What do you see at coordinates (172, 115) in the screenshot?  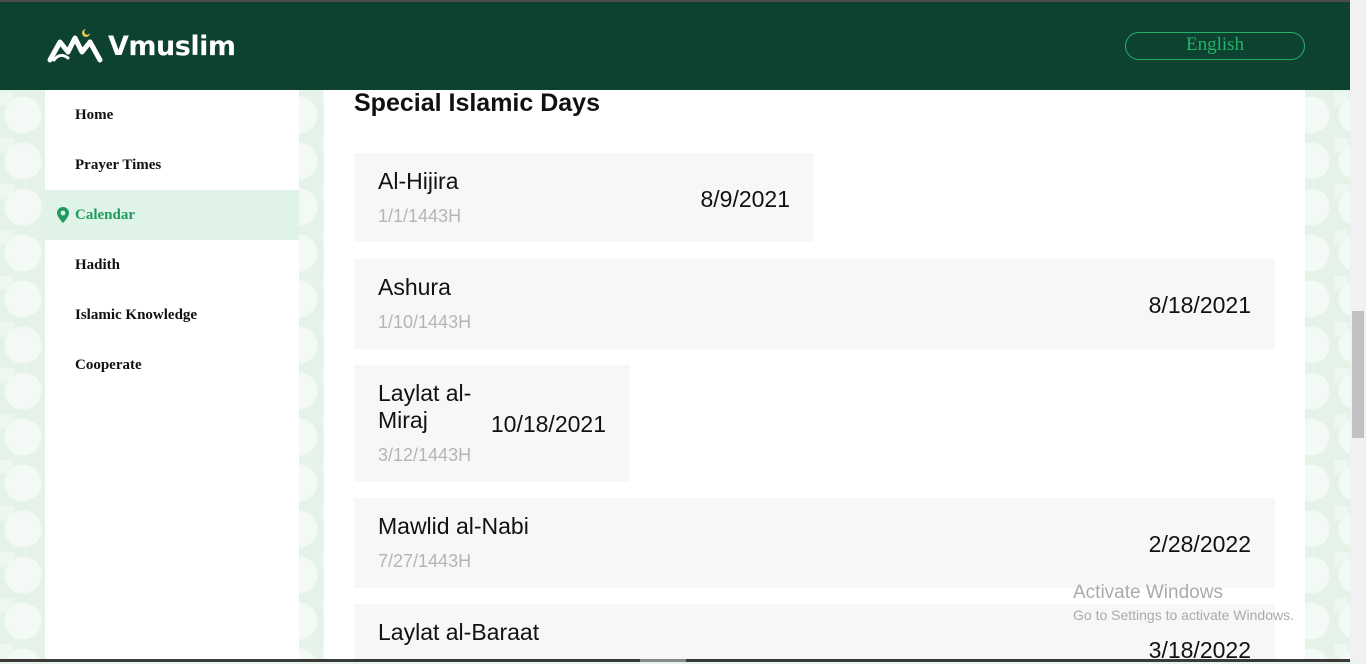 I see `sidebar-item-home: Home` at bounding box center [172, 115].